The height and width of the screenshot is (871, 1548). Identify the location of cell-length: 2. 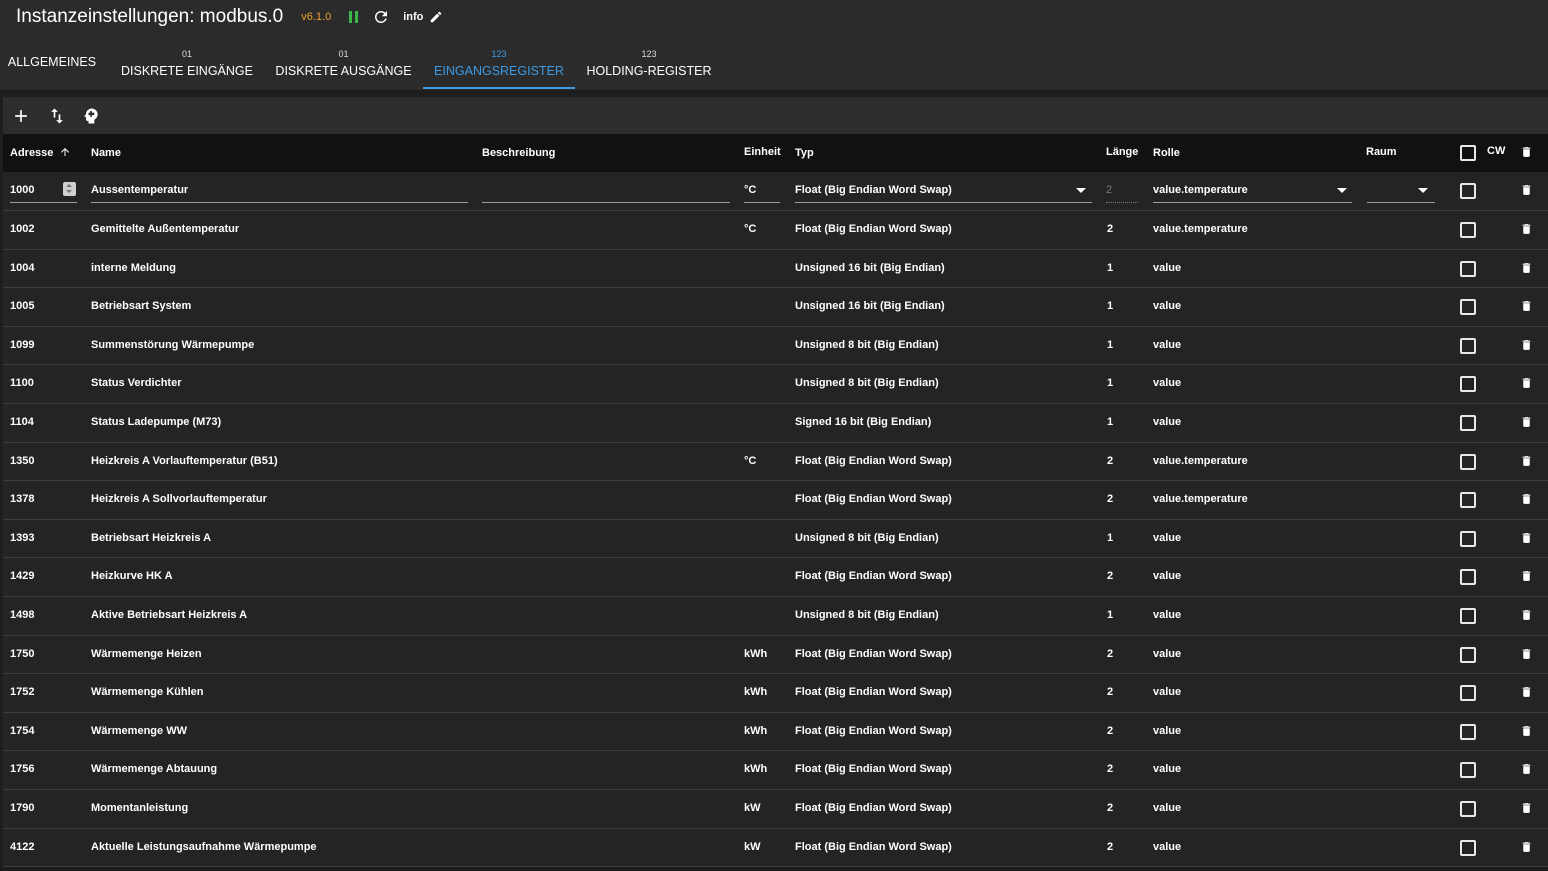
(1110, 692).